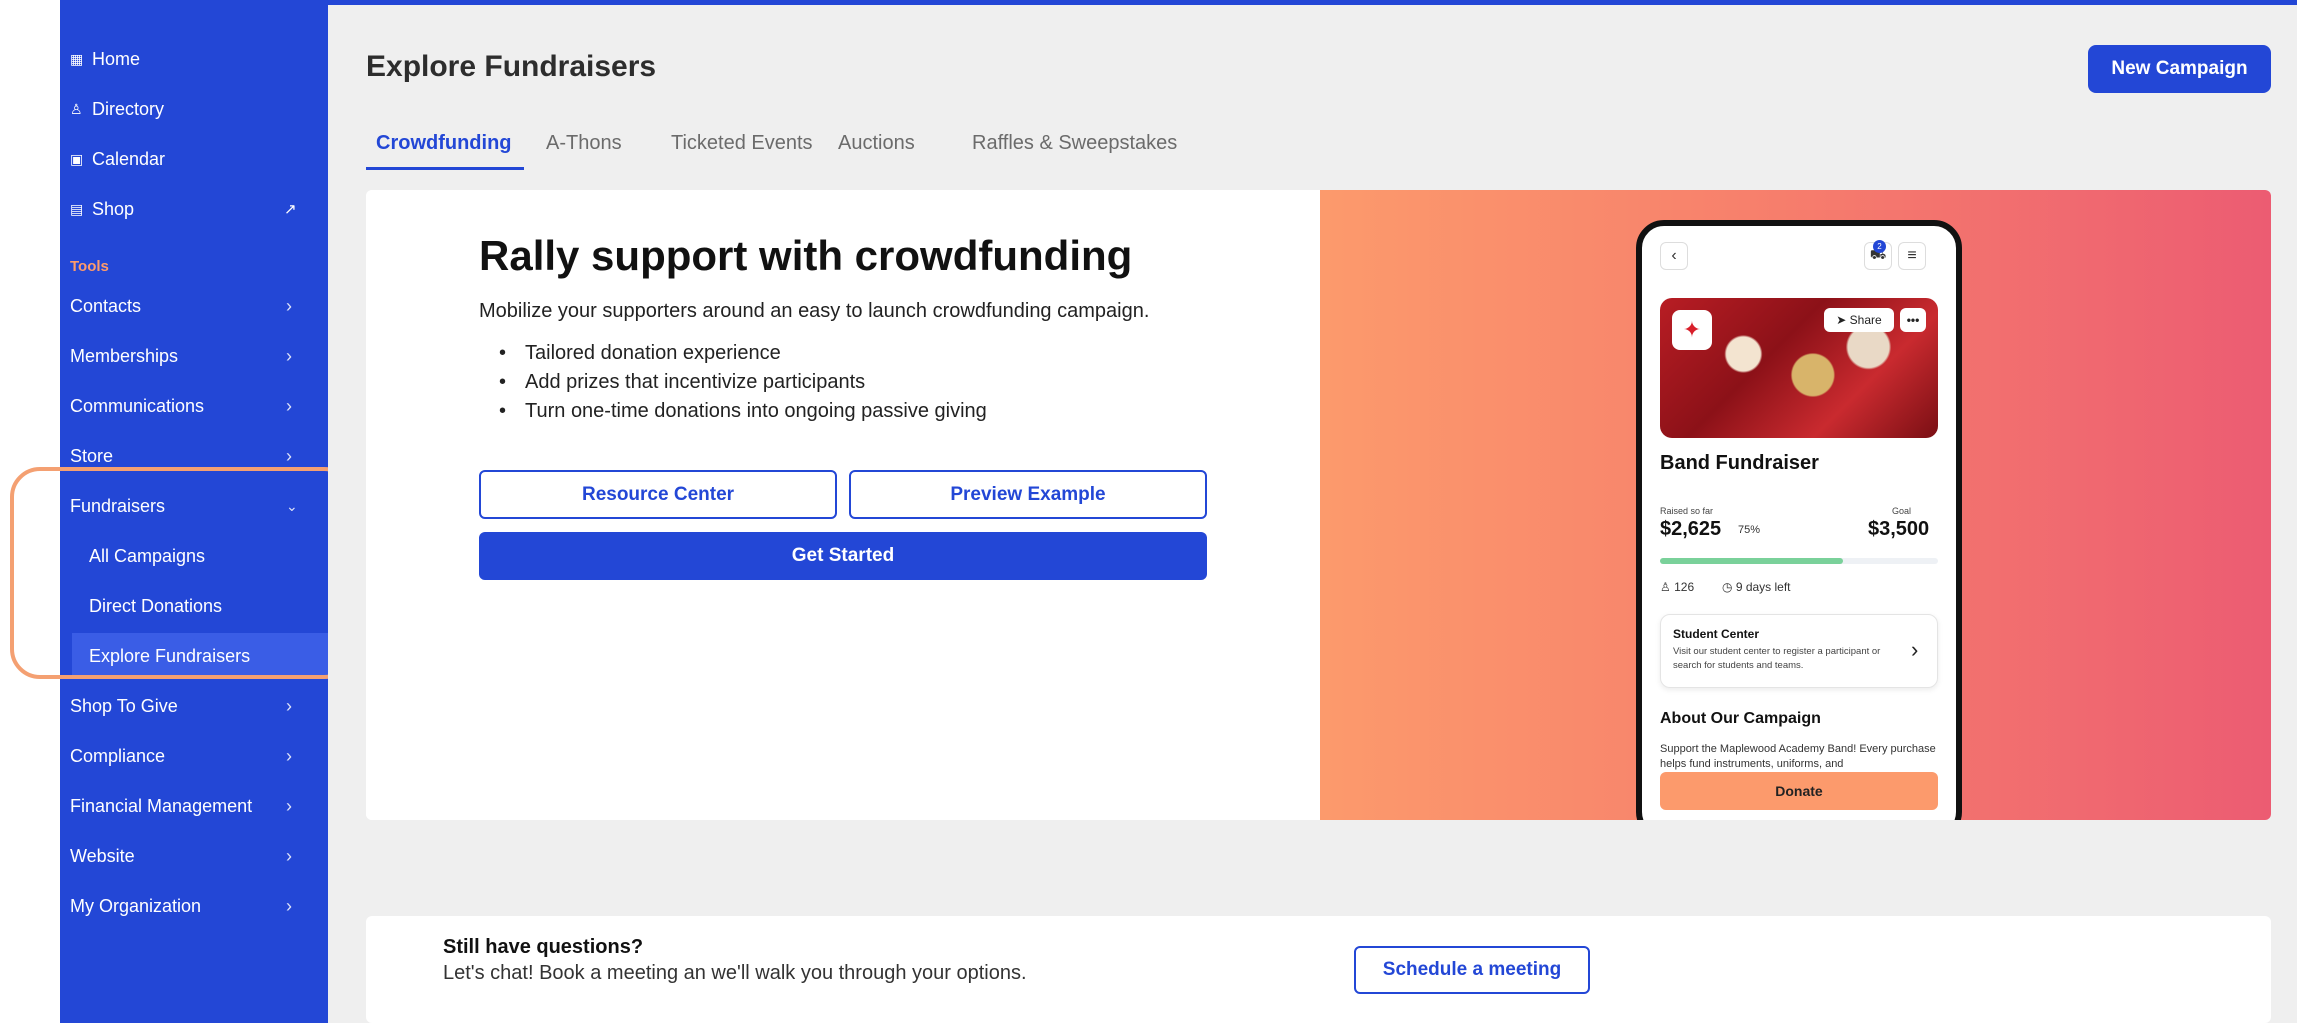 The image size is (2297, 1023). What do you see at coordinates (1752, 561) in the screenshot?
I see `funding-progress-fill` at bounding box center [1752, 561].